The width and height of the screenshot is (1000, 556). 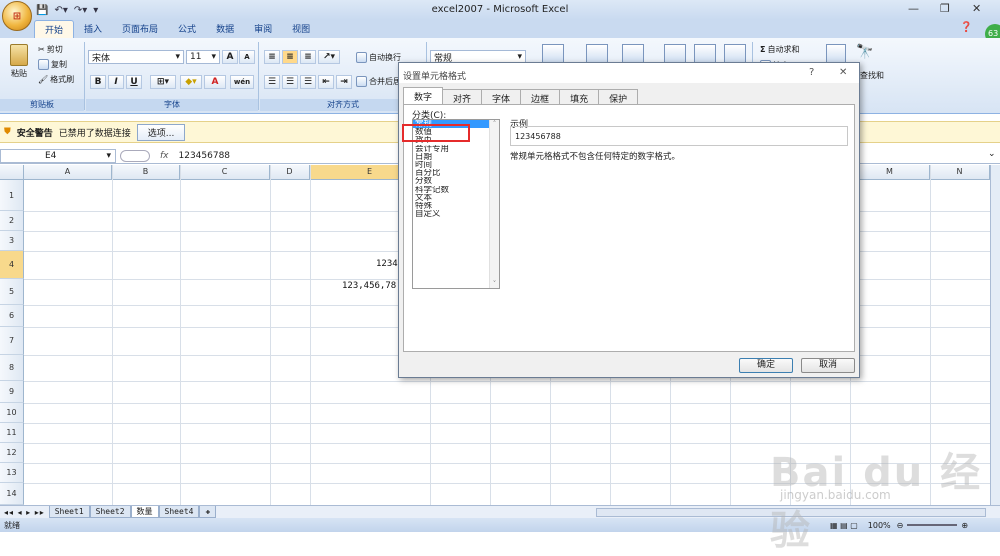 I want to click on name-box: E4 ▾, so click(x=58, y=155).